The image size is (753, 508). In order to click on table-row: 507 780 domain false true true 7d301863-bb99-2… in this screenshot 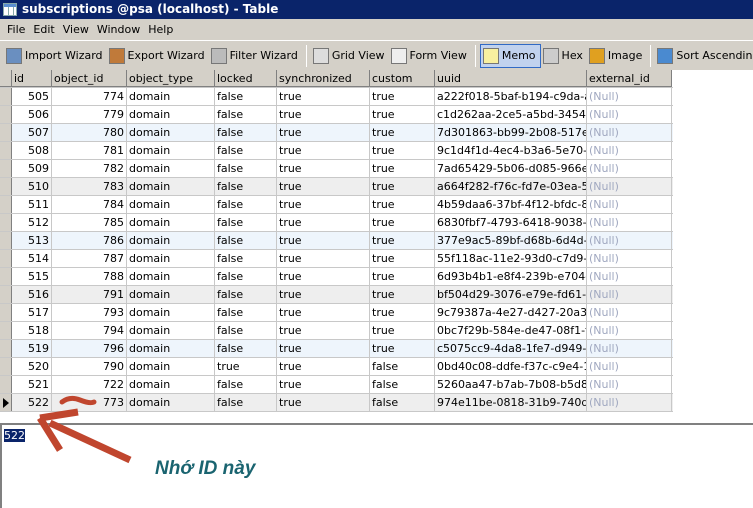, I will do `click(336, 133)`.